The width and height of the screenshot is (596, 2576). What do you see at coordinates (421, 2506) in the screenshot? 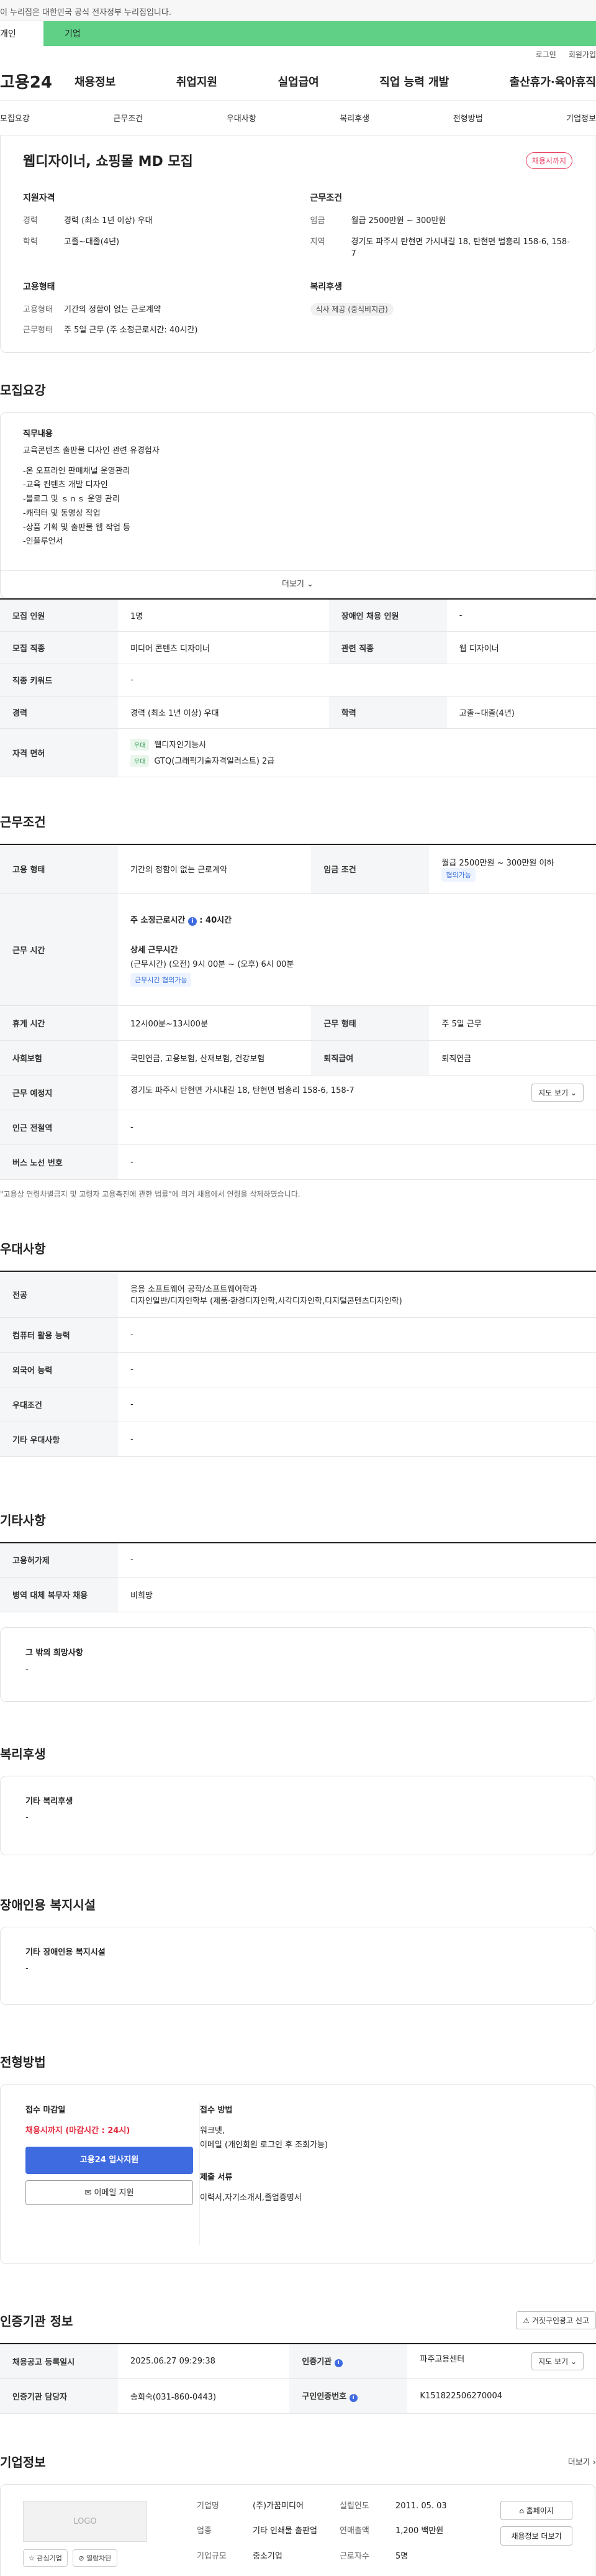
I see `year-value: 2011. 05. 03` at bounding box center [421, 2506].